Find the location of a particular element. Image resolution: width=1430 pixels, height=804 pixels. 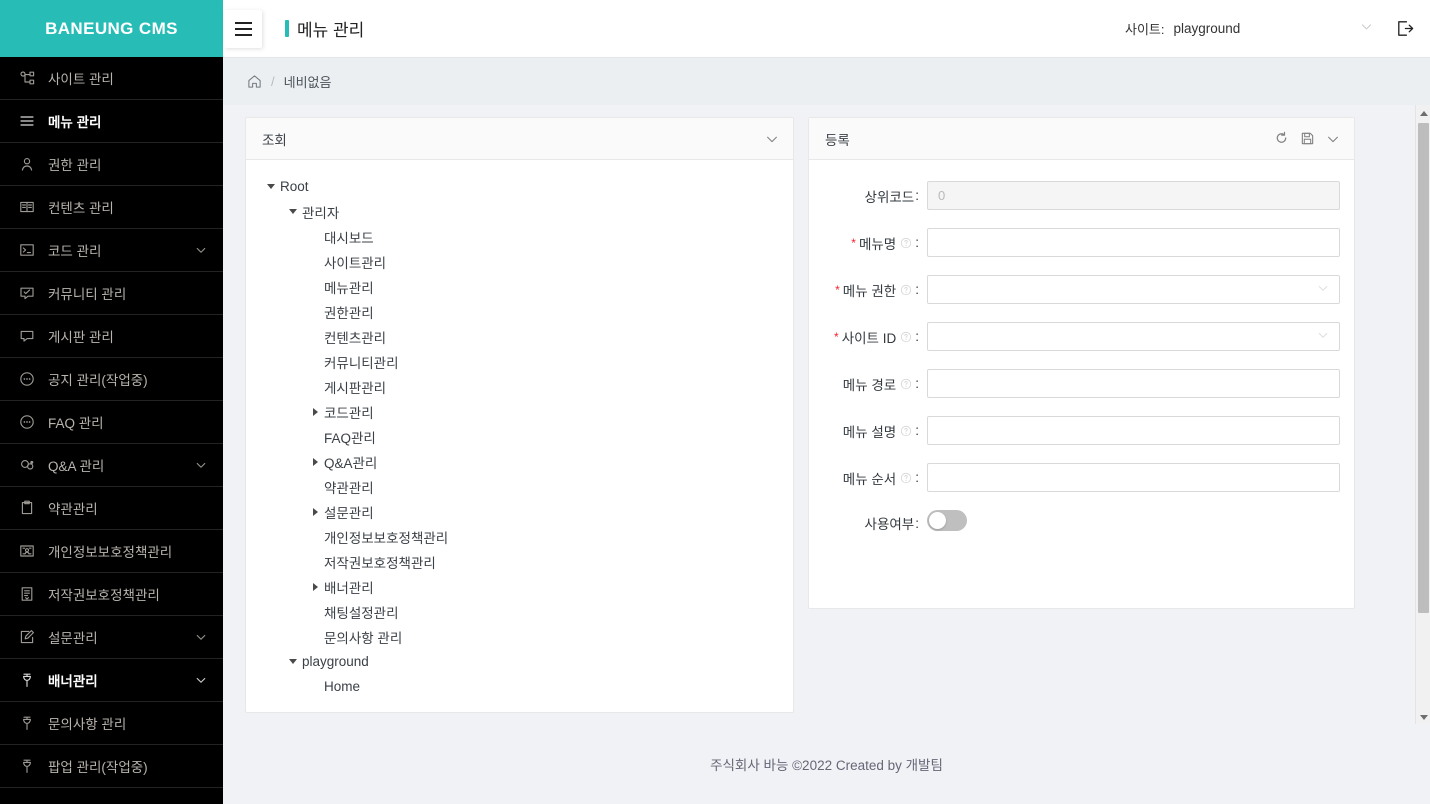

tree-node: 설문관리 is located at coordinates (527, 511).